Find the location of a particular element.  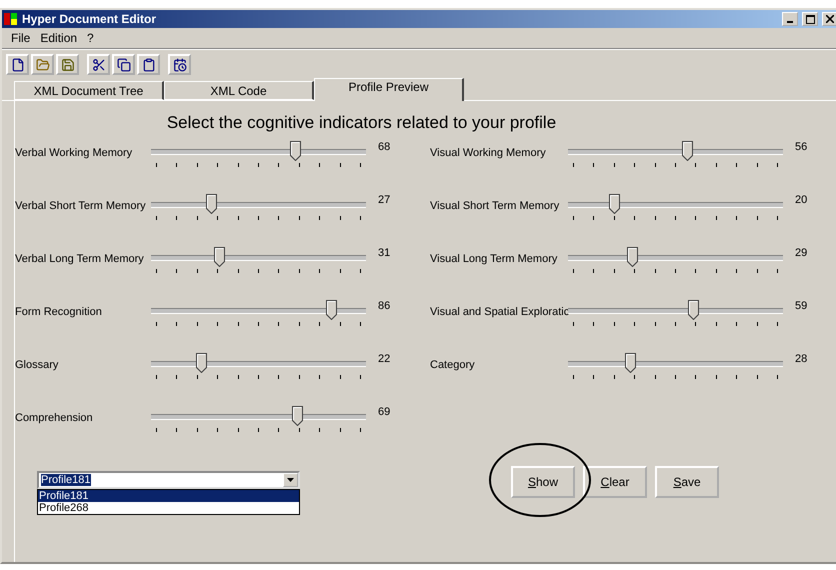

profile-combo-box: Profile181 is located at coordinates (168, 480).